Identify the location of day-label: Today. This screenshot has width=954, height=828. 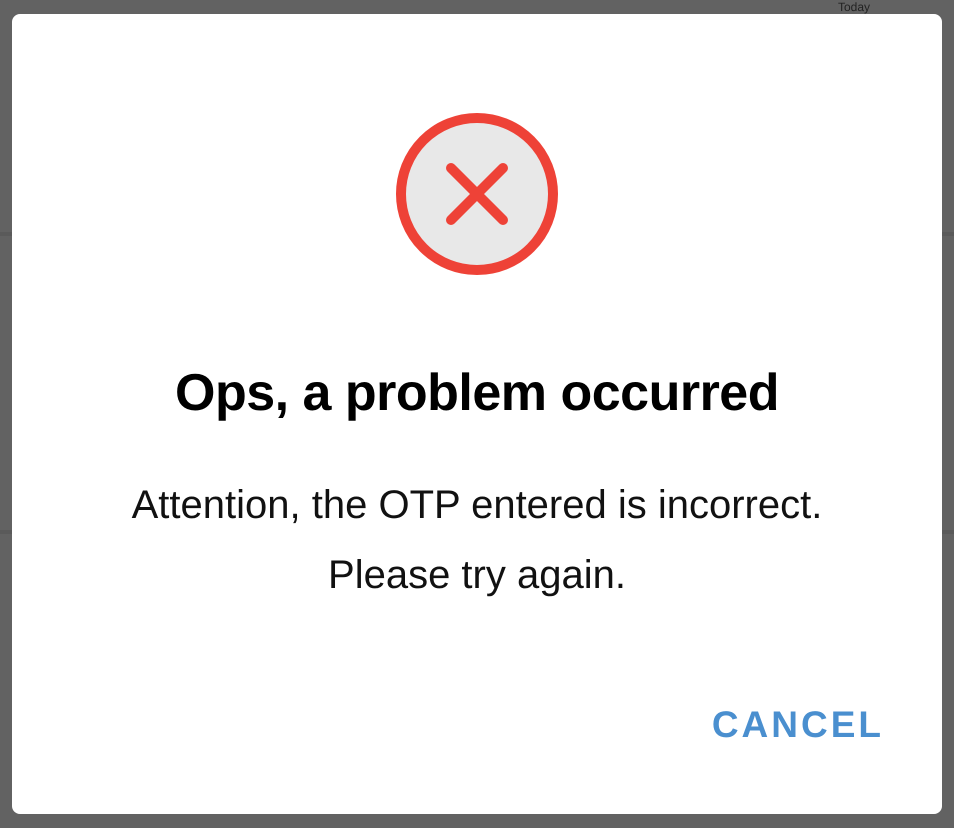
(854, 7).